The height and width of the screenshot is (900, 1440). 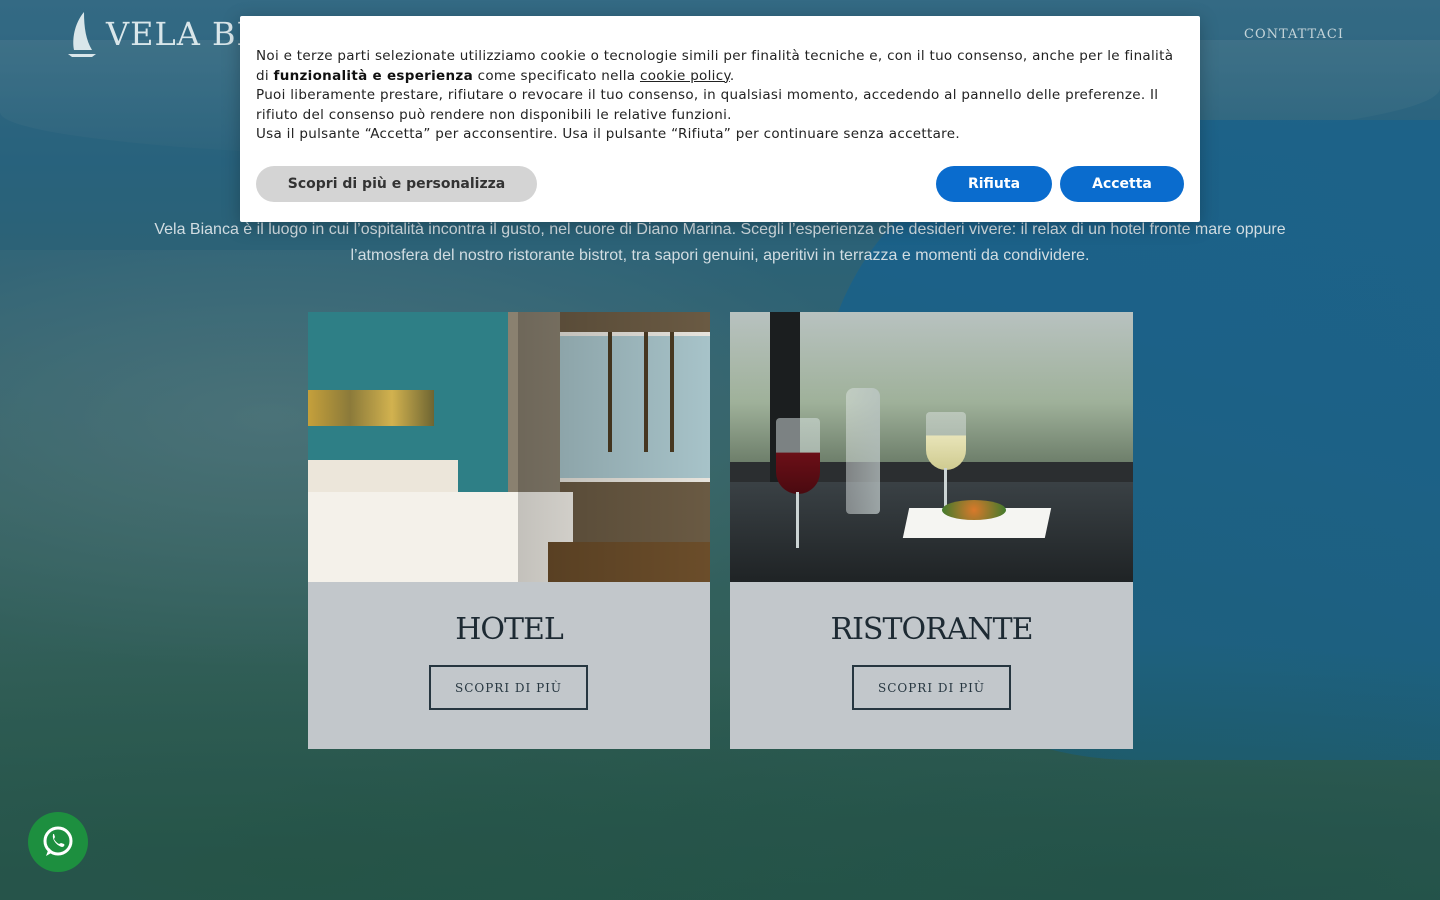 What do you see at coordinates (82, 34) in the screenshot?
I see `sail-logo-icon` at bounding box center [82, 34].